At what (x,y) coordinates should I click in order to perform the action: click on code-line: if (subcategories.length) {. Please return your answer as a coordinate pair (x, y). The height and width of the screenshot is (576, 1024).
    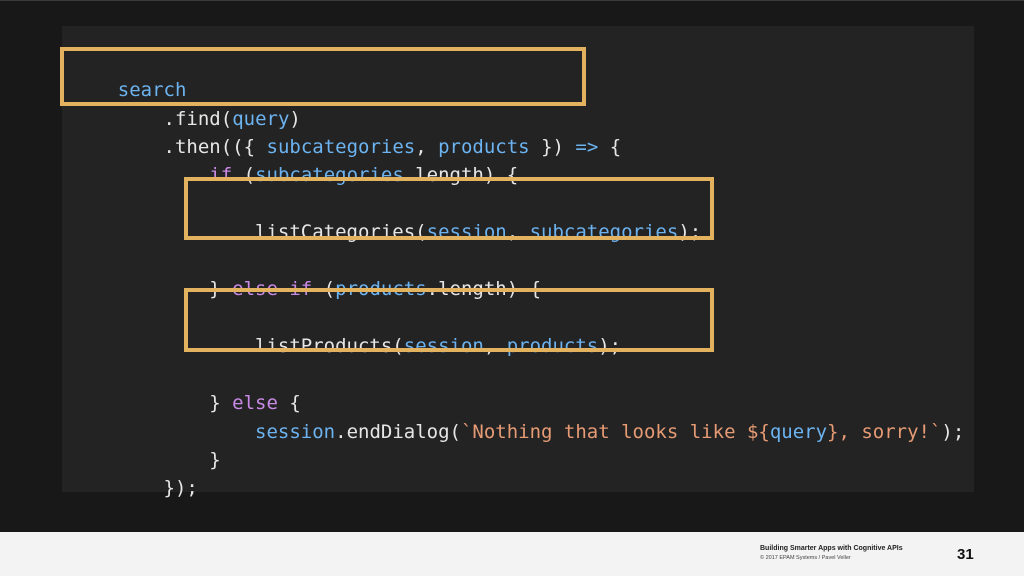
    Looking at the image, I should click on (295, 162).